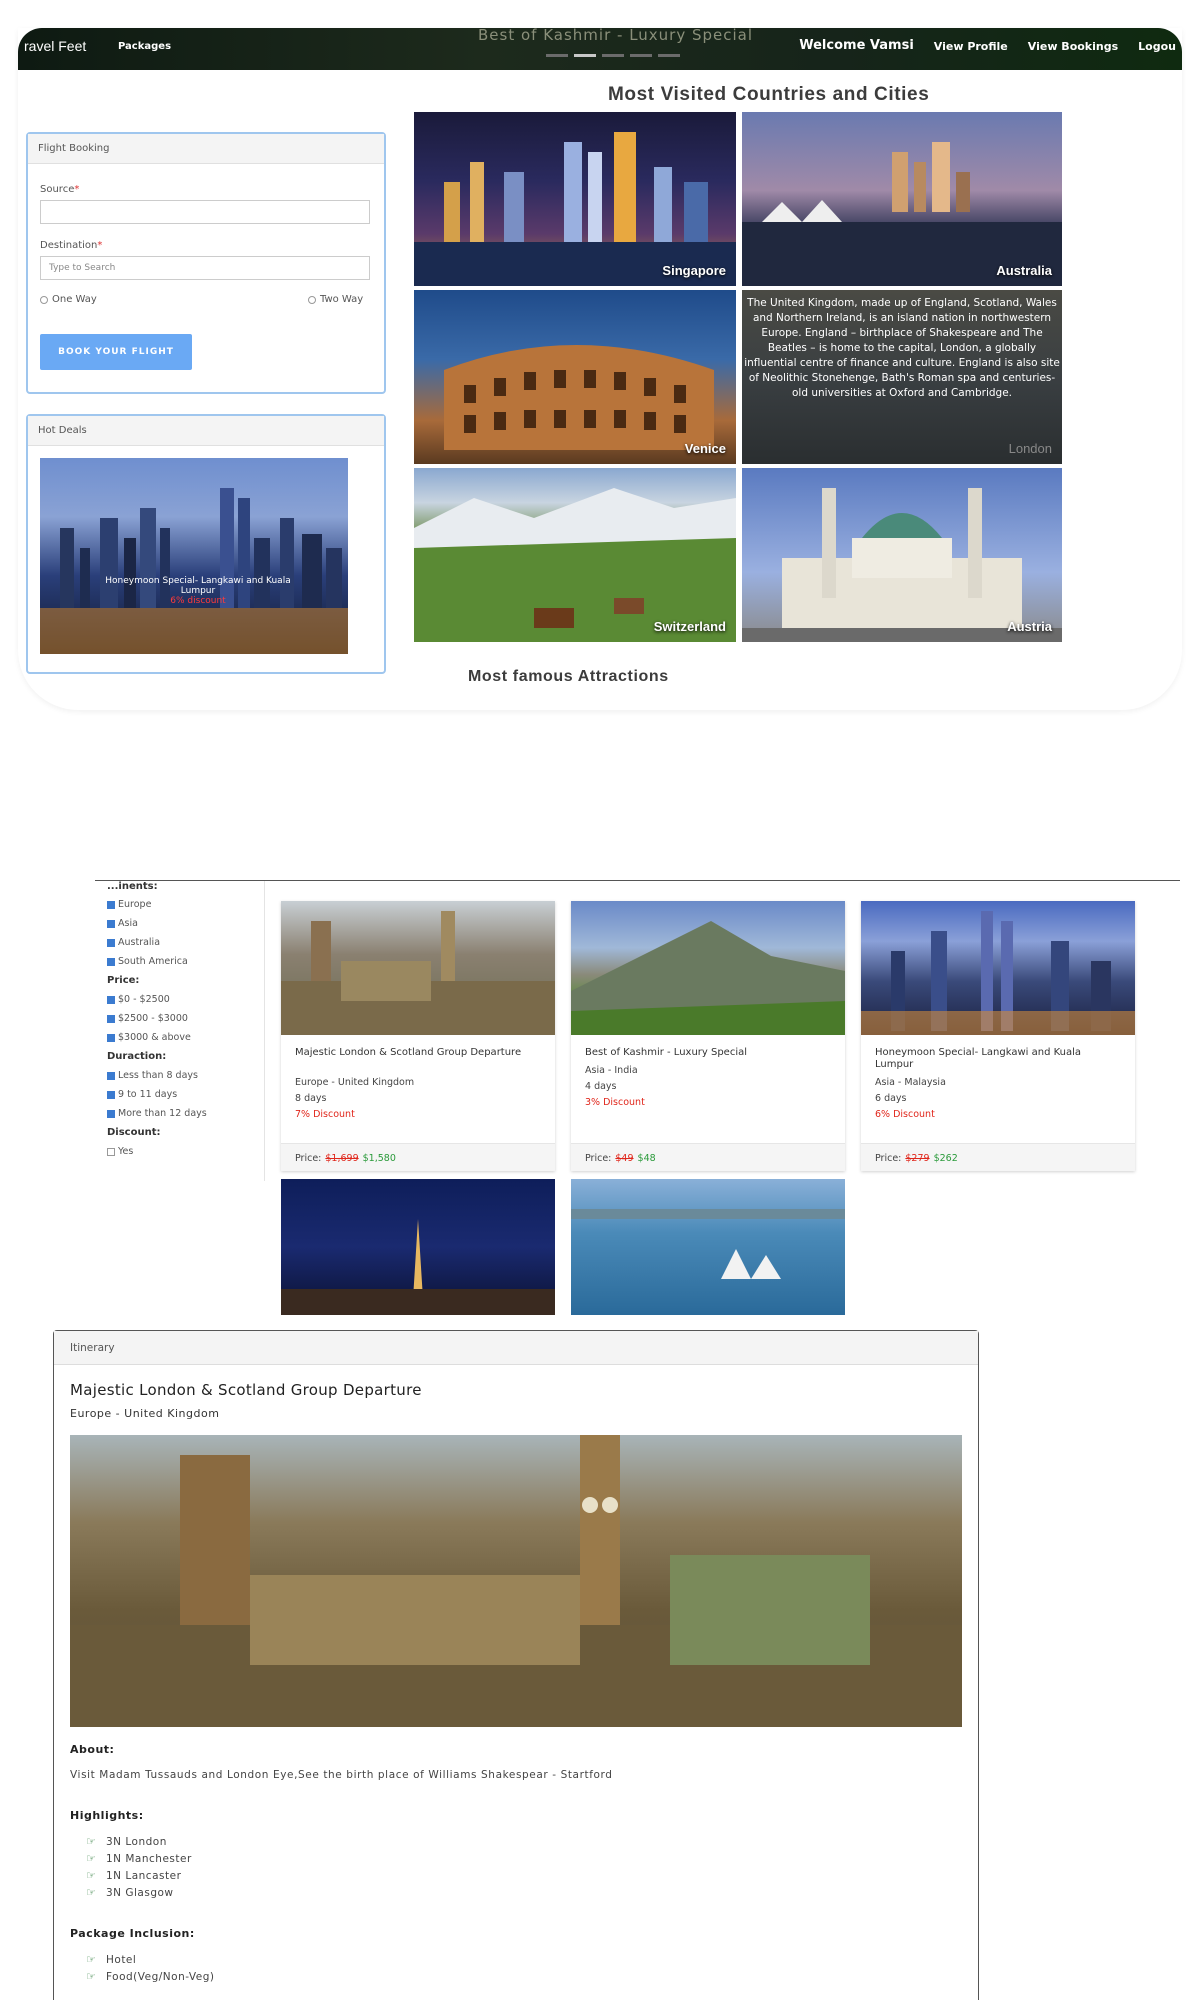 This screenshot has width=1200, height=2000. I want to click on tile-singapore: Singapore, so click(575, 199).